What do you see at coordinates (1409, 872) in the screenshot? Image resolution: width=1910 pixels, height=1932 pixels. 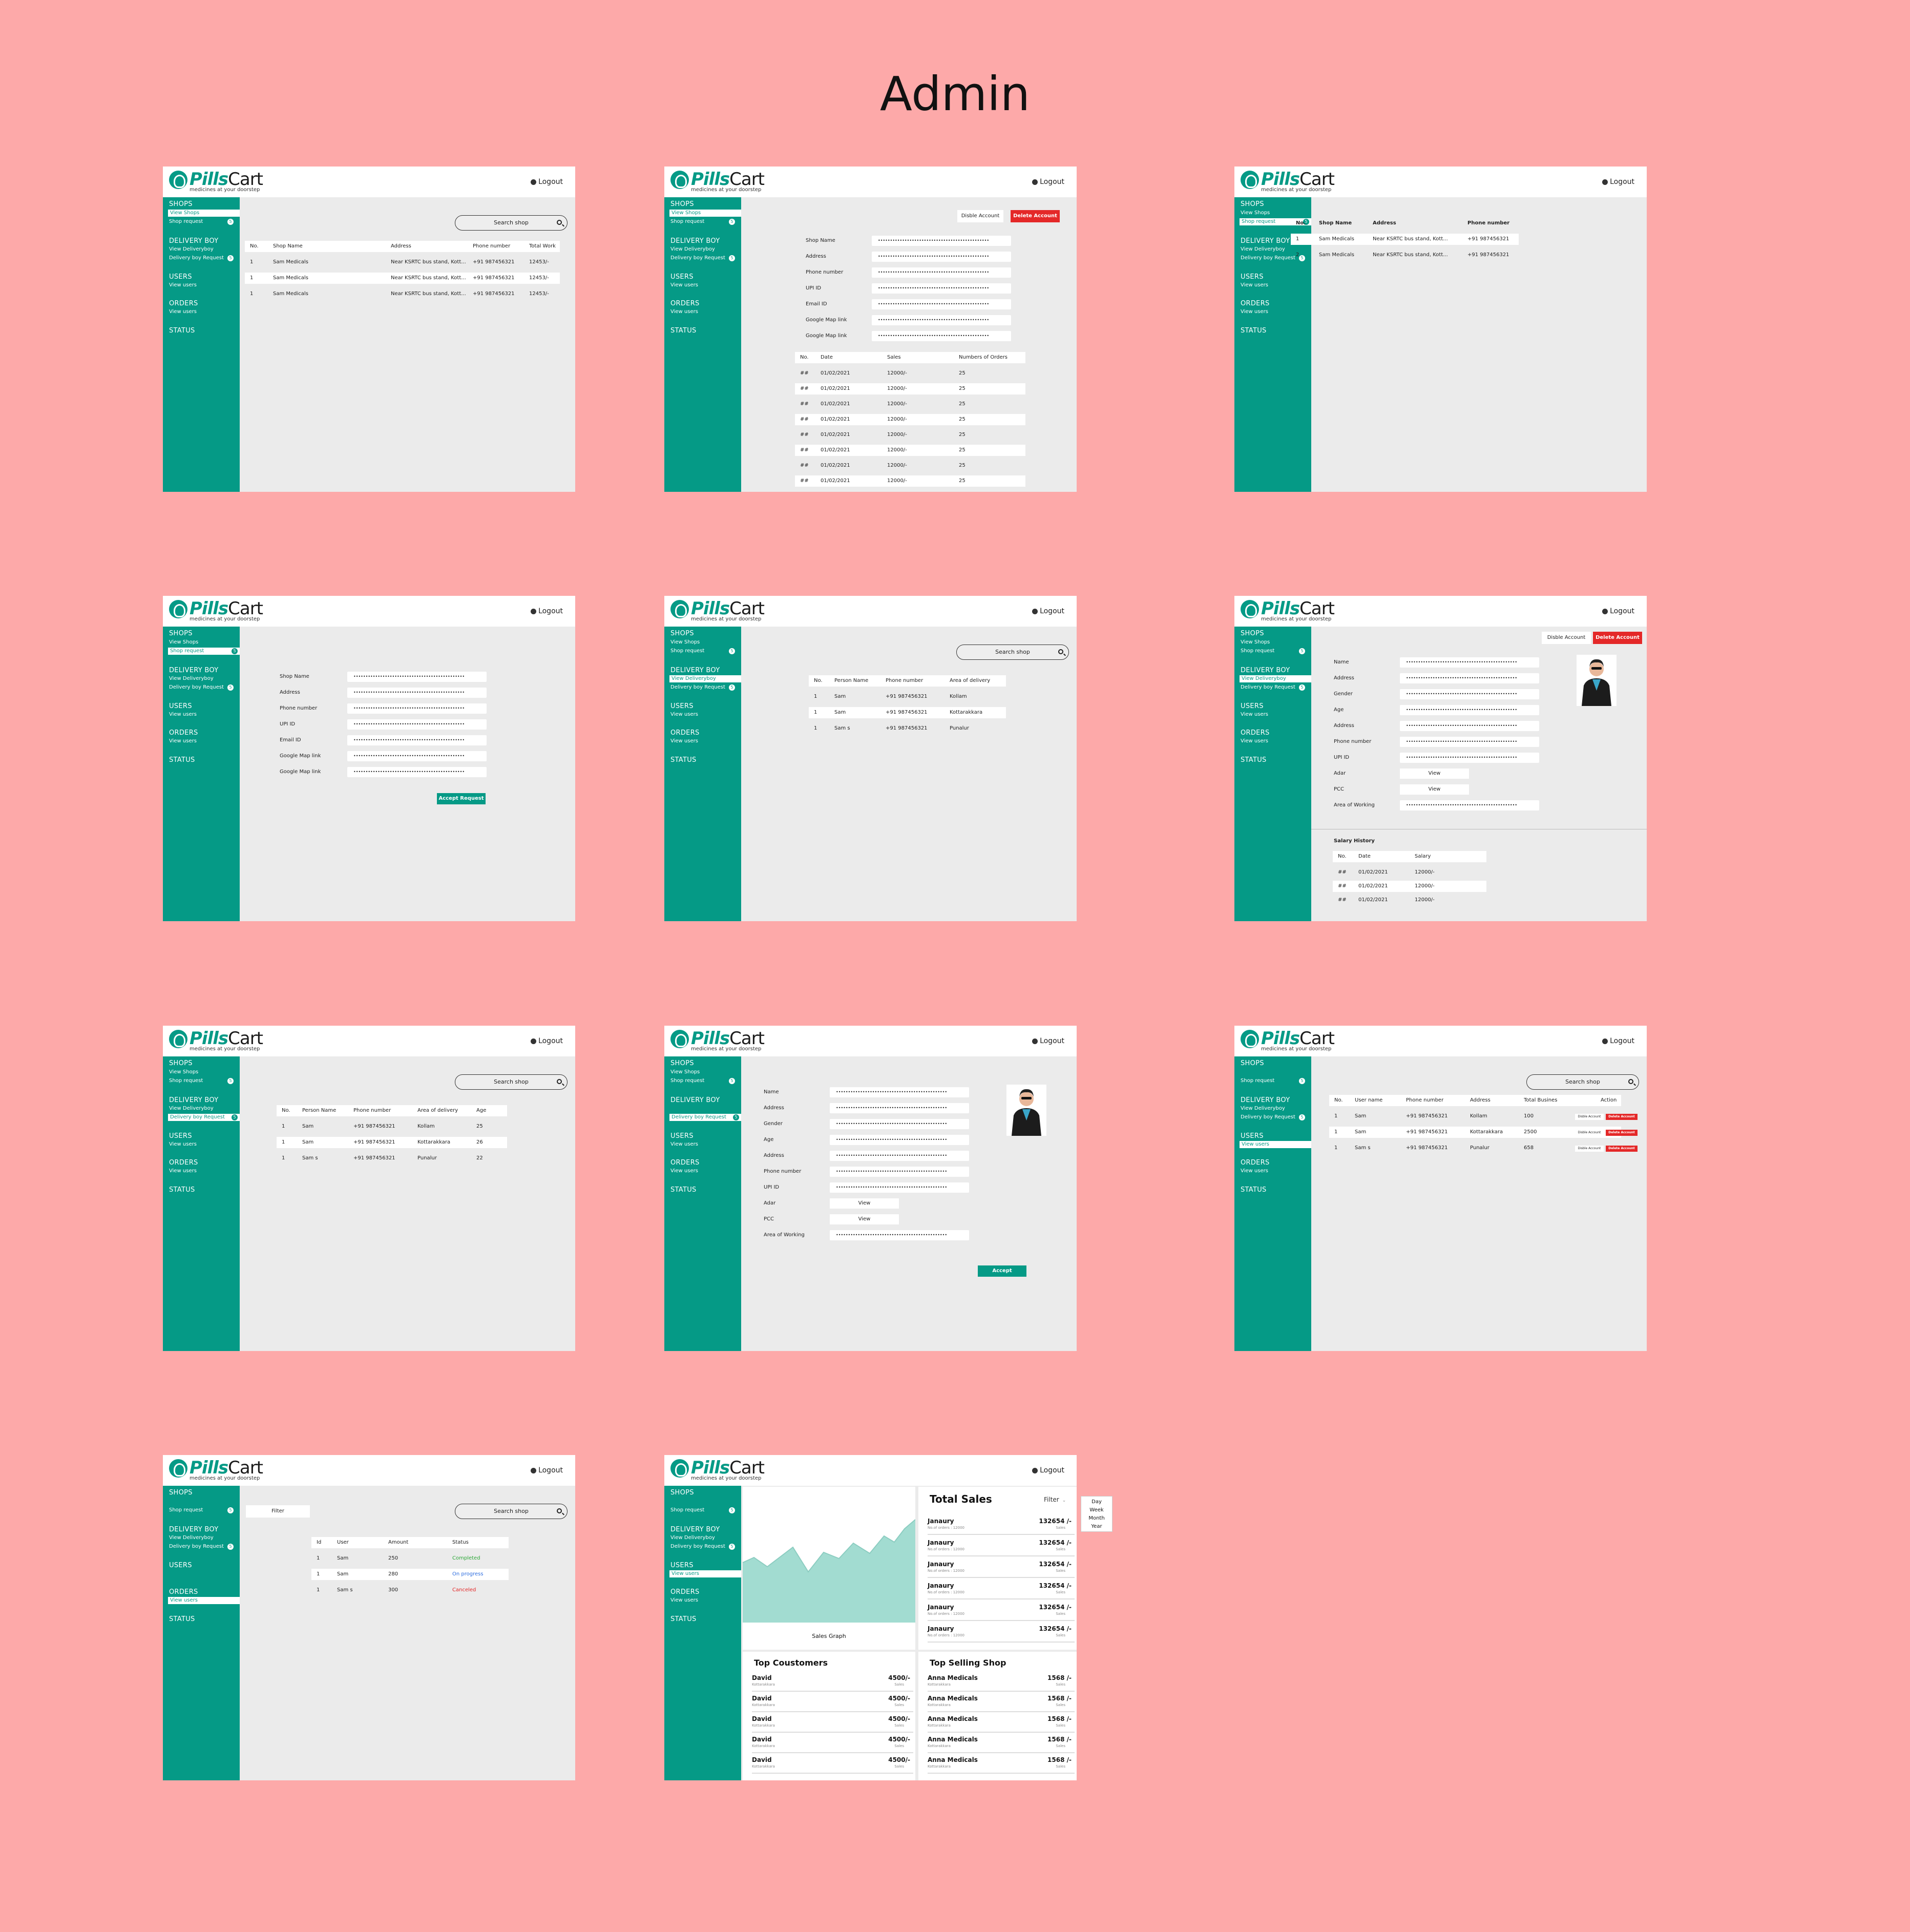 I see `table-row: ## 01/02/2021 12000/-` at bounding box center [1409, 872].